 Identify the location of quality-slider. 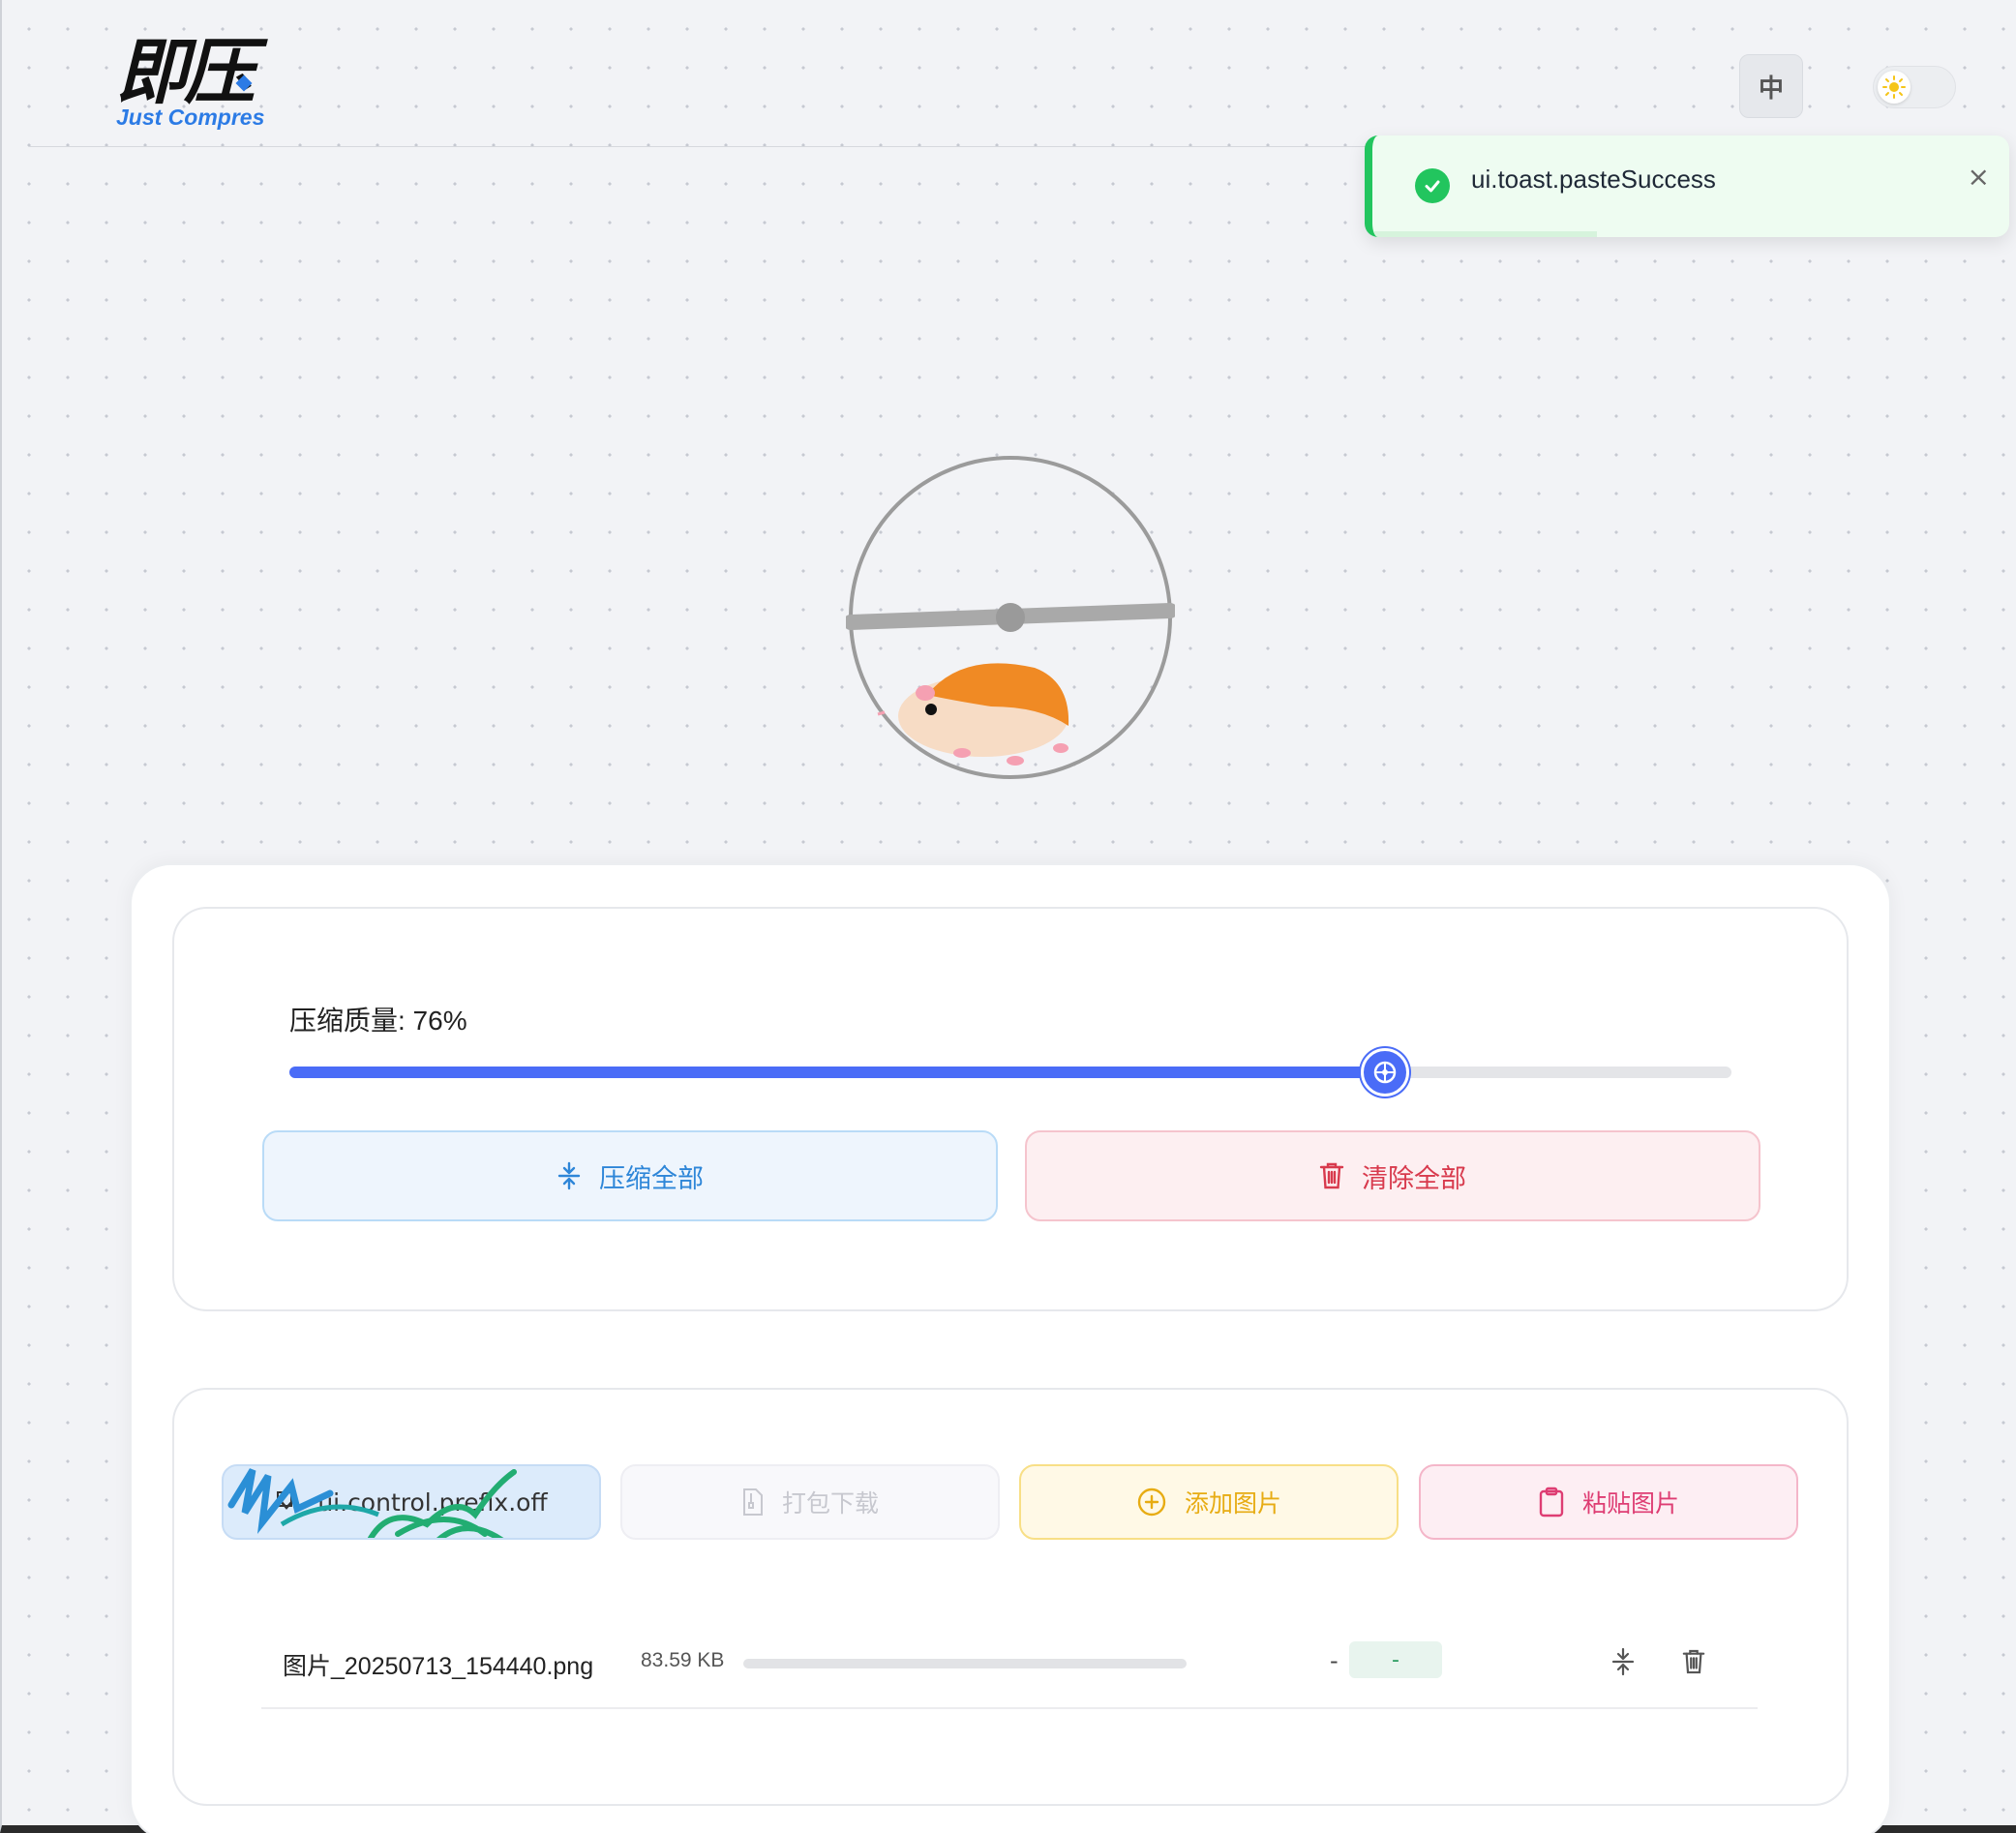
(1010, 1072).